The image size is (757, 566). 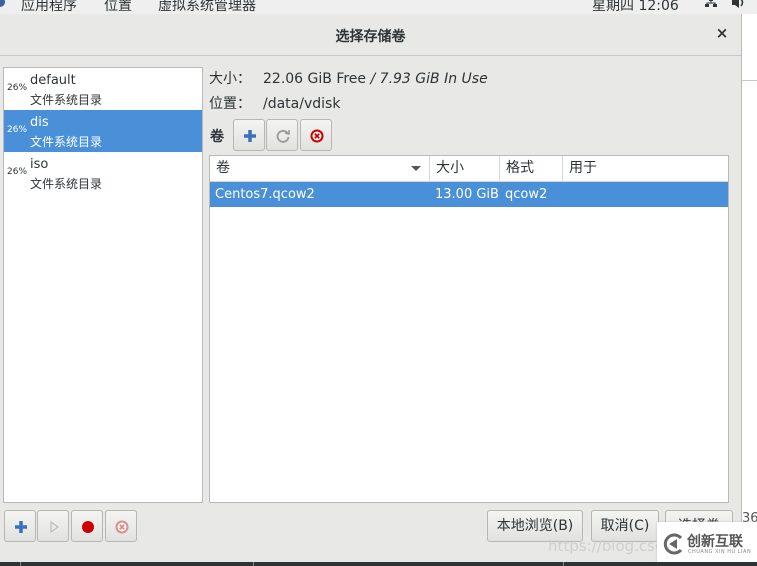 I want to click on places-menu: 位置, so click(x=118, y=7).